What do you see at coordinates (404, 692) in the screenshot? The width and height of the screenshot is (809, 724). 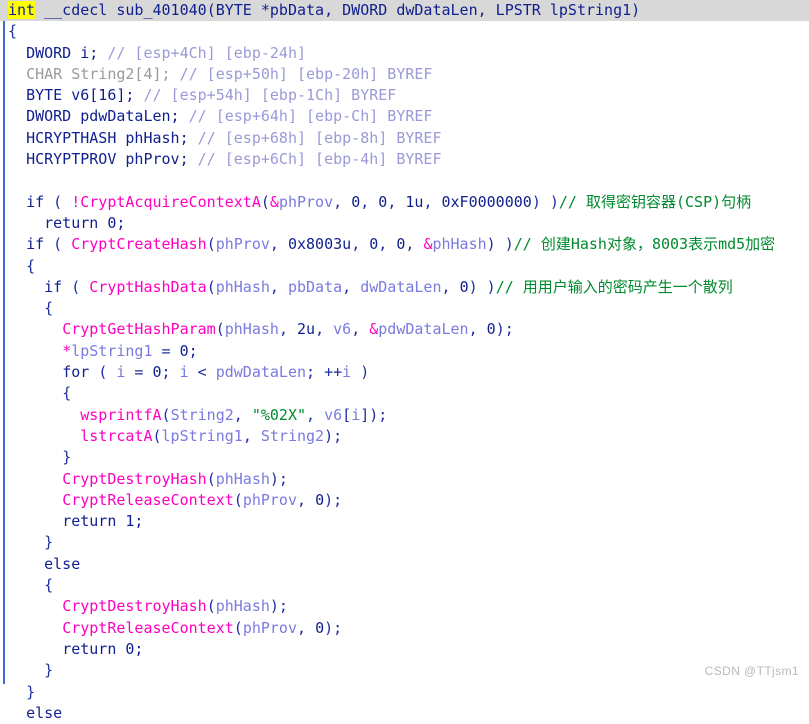 I see `code-line-brace-close-outer-if: }` at bounding box center [404, 692].